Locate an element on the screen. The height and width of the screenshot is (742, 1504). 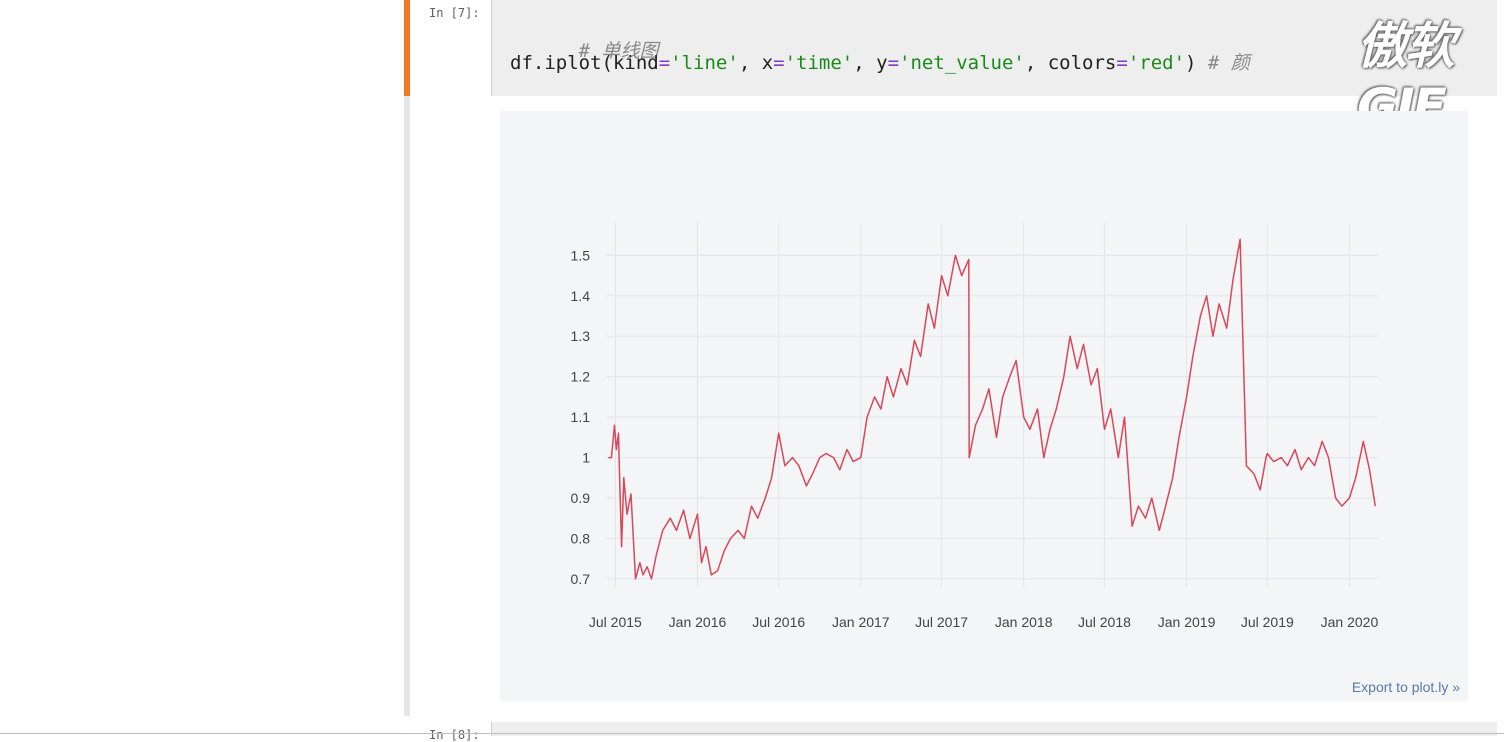
cell-output-indicator is located at coordinates (407, 406).